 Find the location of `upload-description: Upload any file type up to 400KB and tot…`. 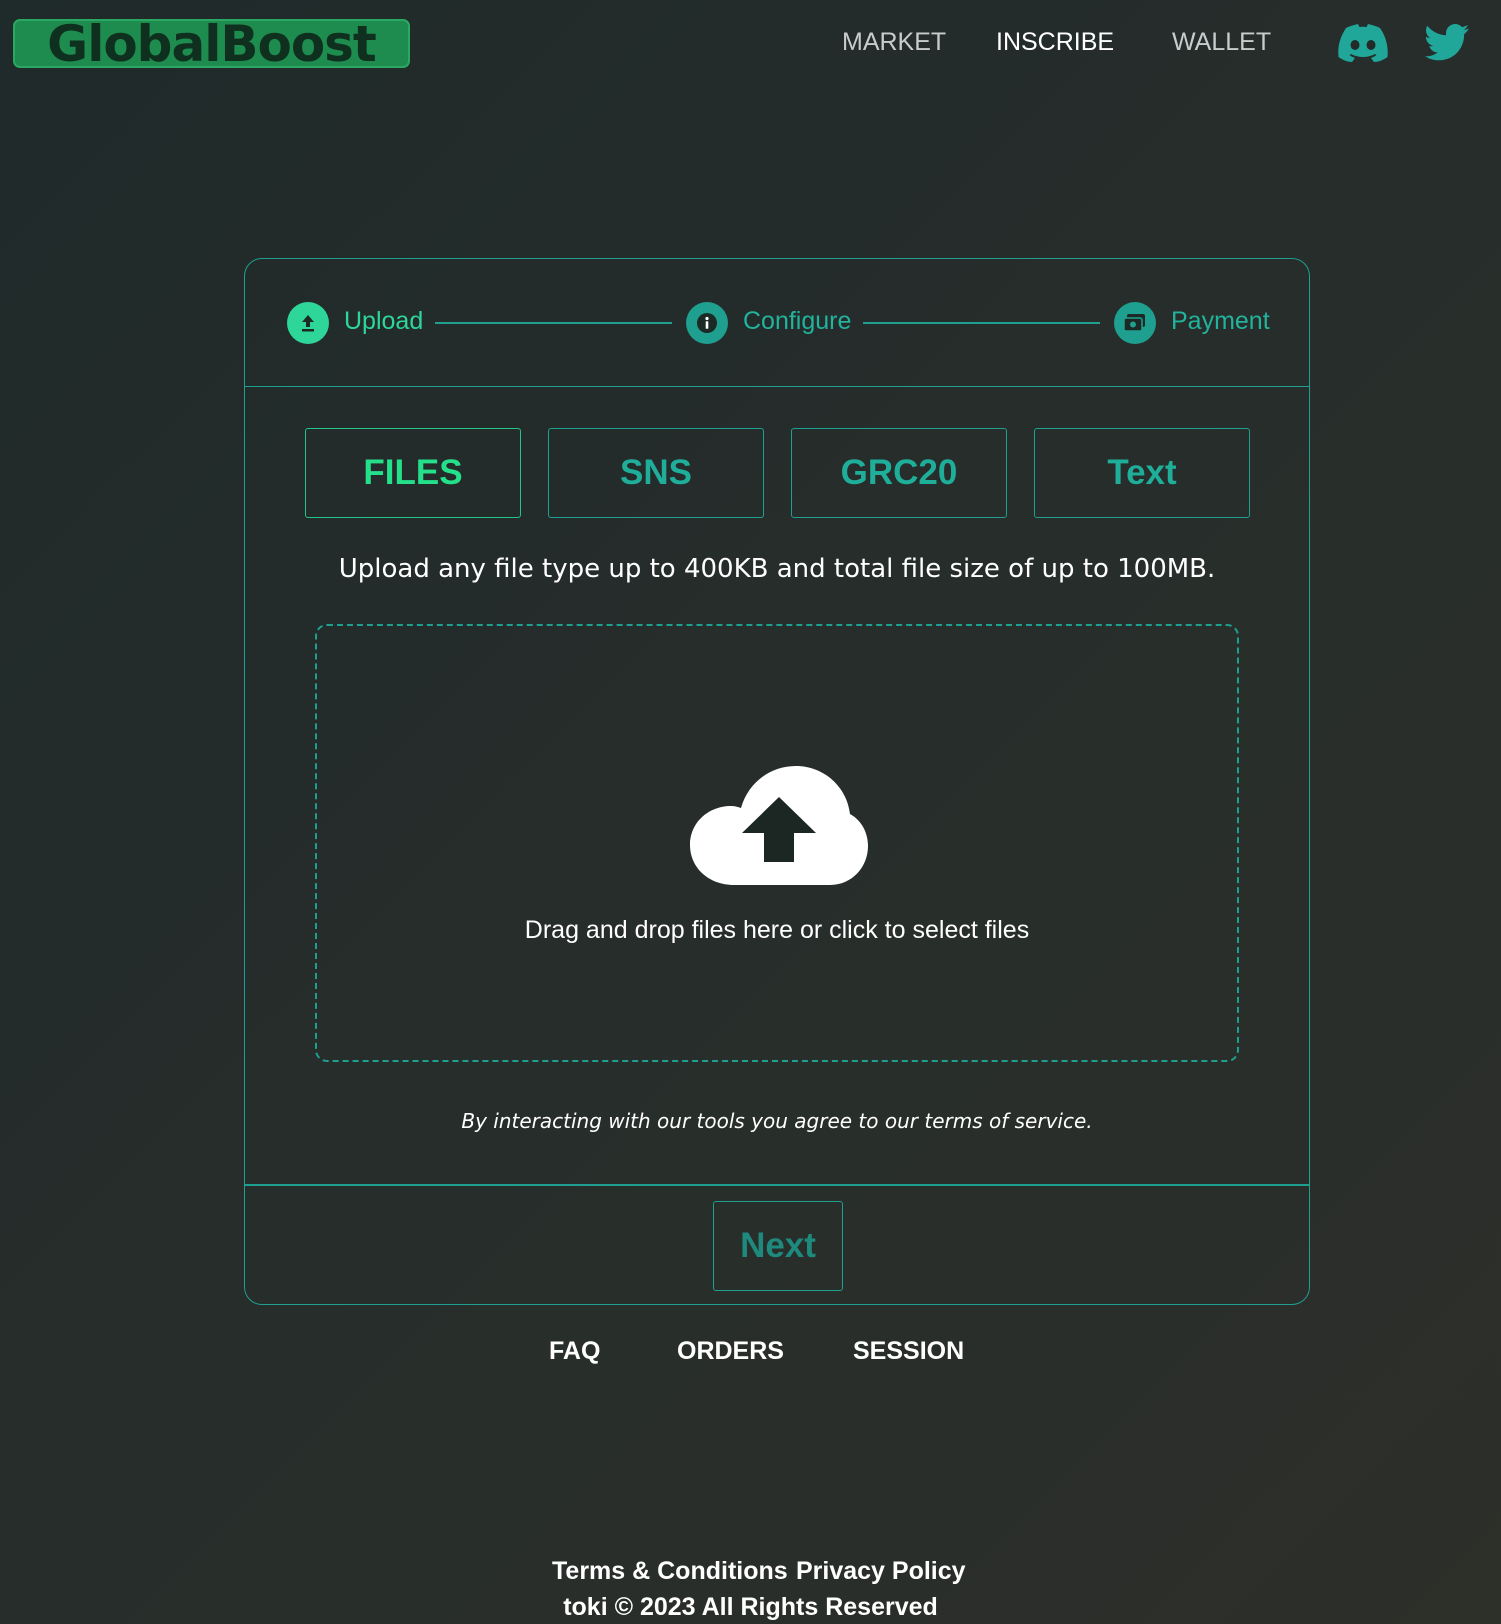

upload-description: Upload any file type up to 400KB and tot… is located at coordinates (777, 569).